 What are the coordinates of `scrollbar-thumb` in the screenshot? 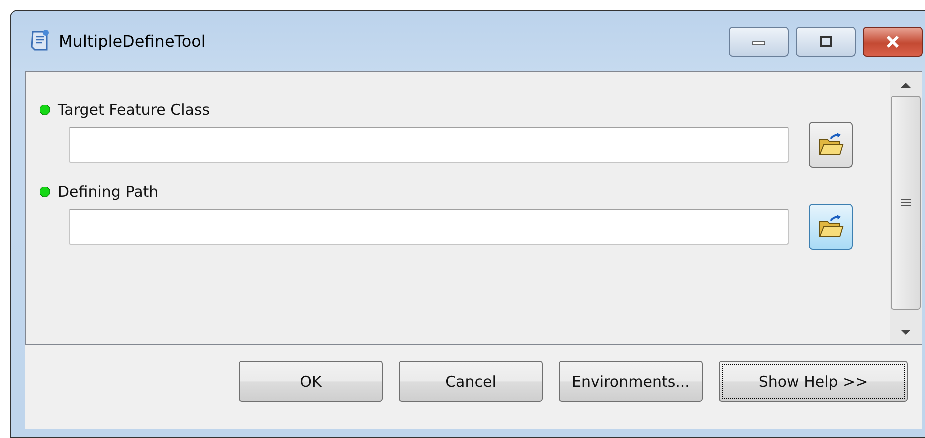 It's located at (906, 203).